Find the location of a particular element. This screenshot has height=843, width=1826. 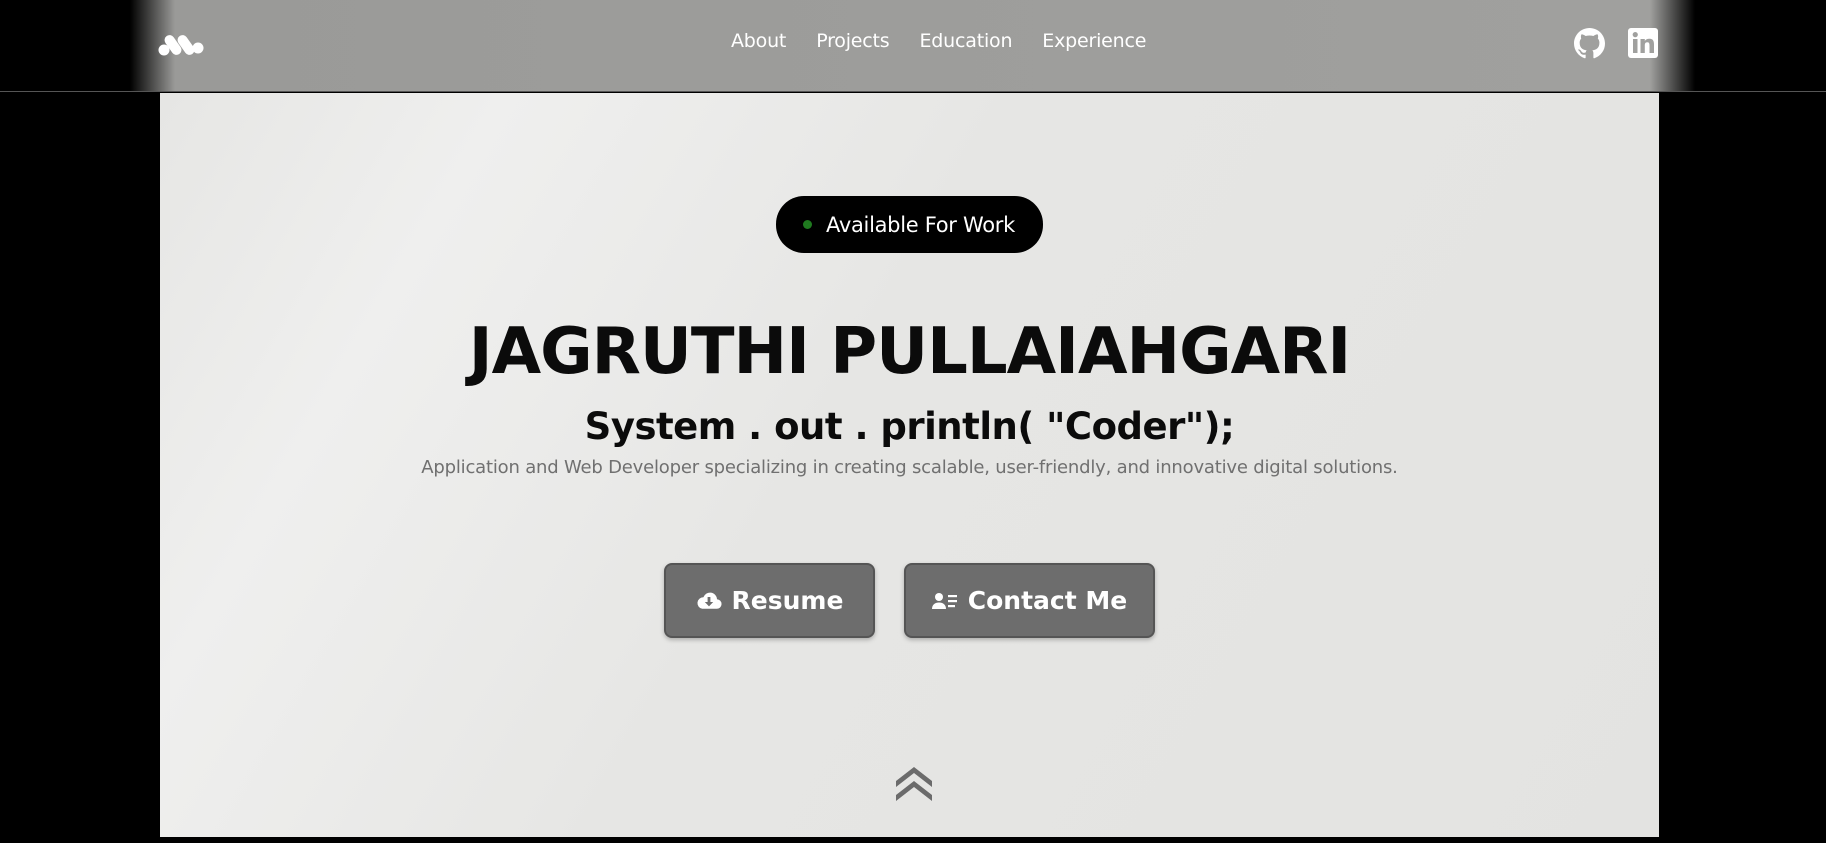

linkedin-icon is located at coordinates (1643, 43).